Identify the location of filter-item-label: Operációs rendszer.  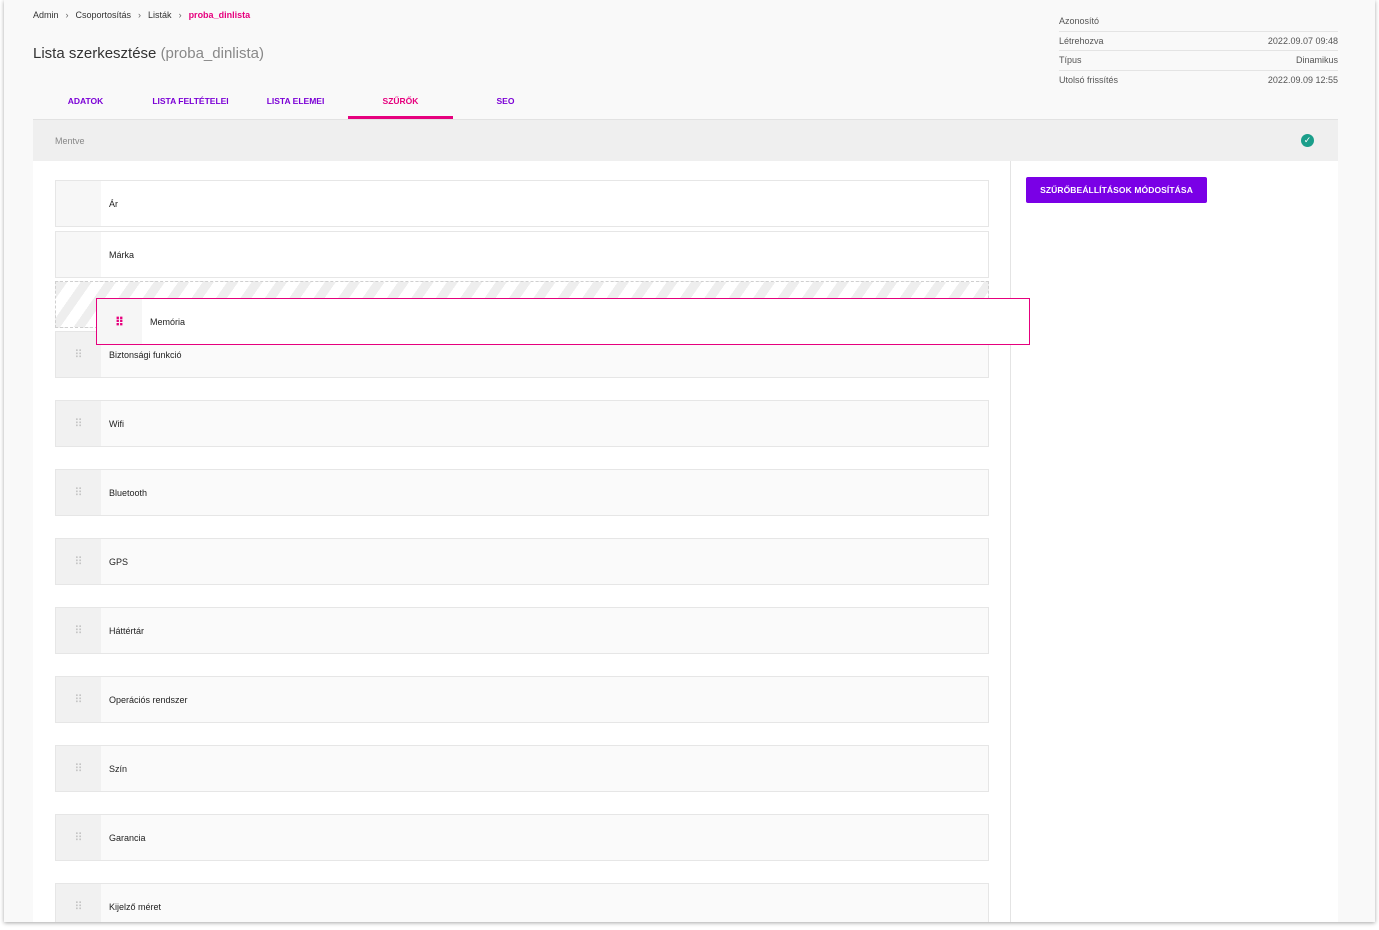
(148, 699).